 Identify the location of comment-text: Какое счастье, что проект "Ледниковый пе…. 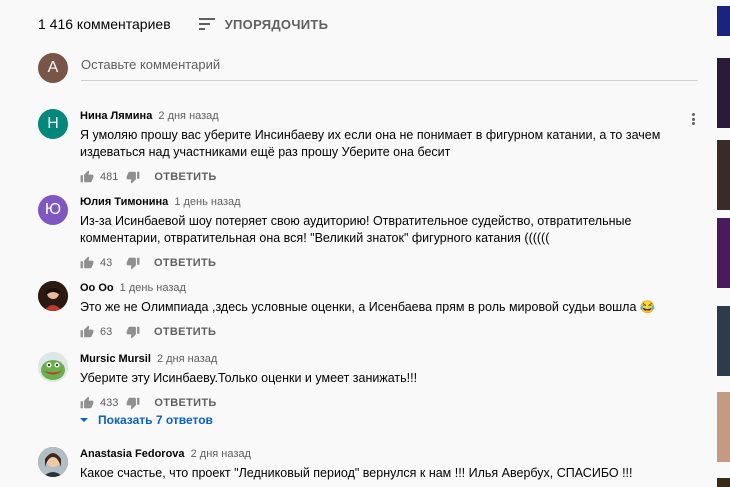
(356, 473).